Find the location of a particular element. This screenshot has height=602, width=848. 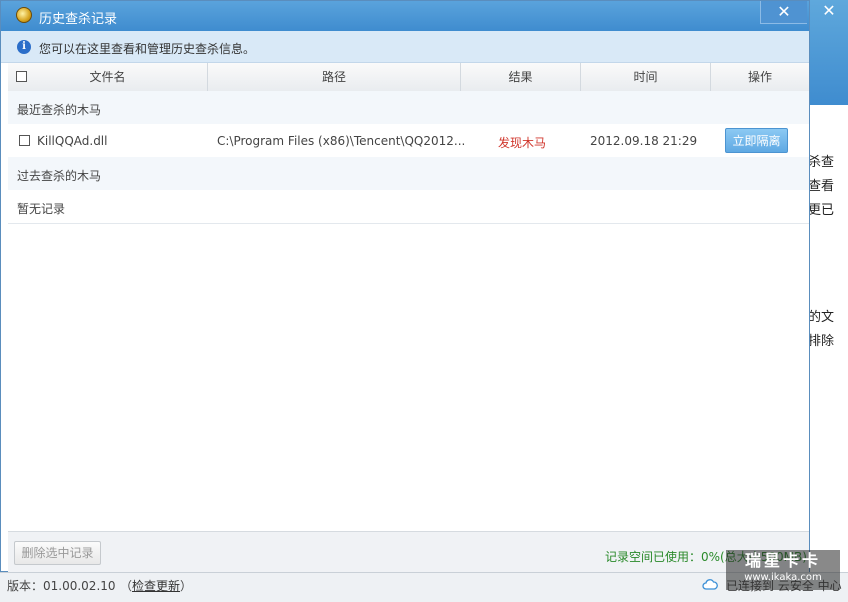

main-window-text-line: 排除 is located at coordinates (821, 341).